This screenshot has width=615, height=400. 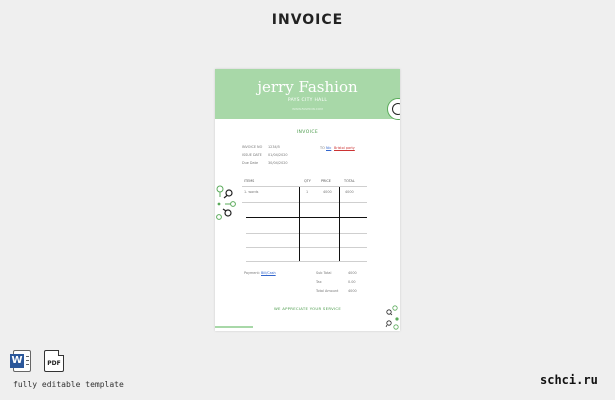 I want to click on thanks-message: WE APPRECIATE YOUR SERVICE, so click(x=307, y=308).